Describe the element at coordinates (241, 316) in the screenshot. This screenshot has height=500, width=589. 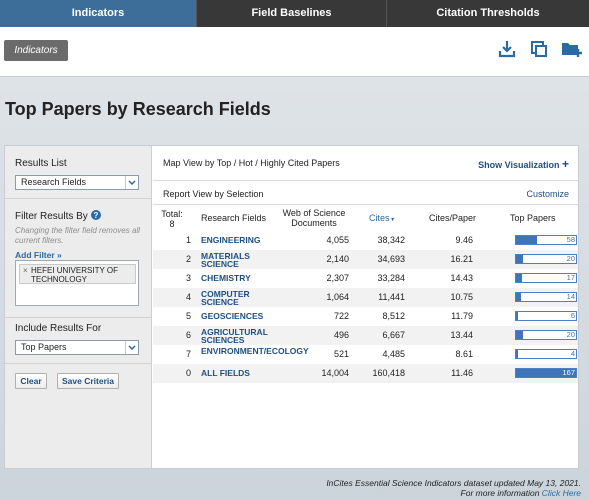
I see `research-field-link: GEOSCIENCES` at that location.